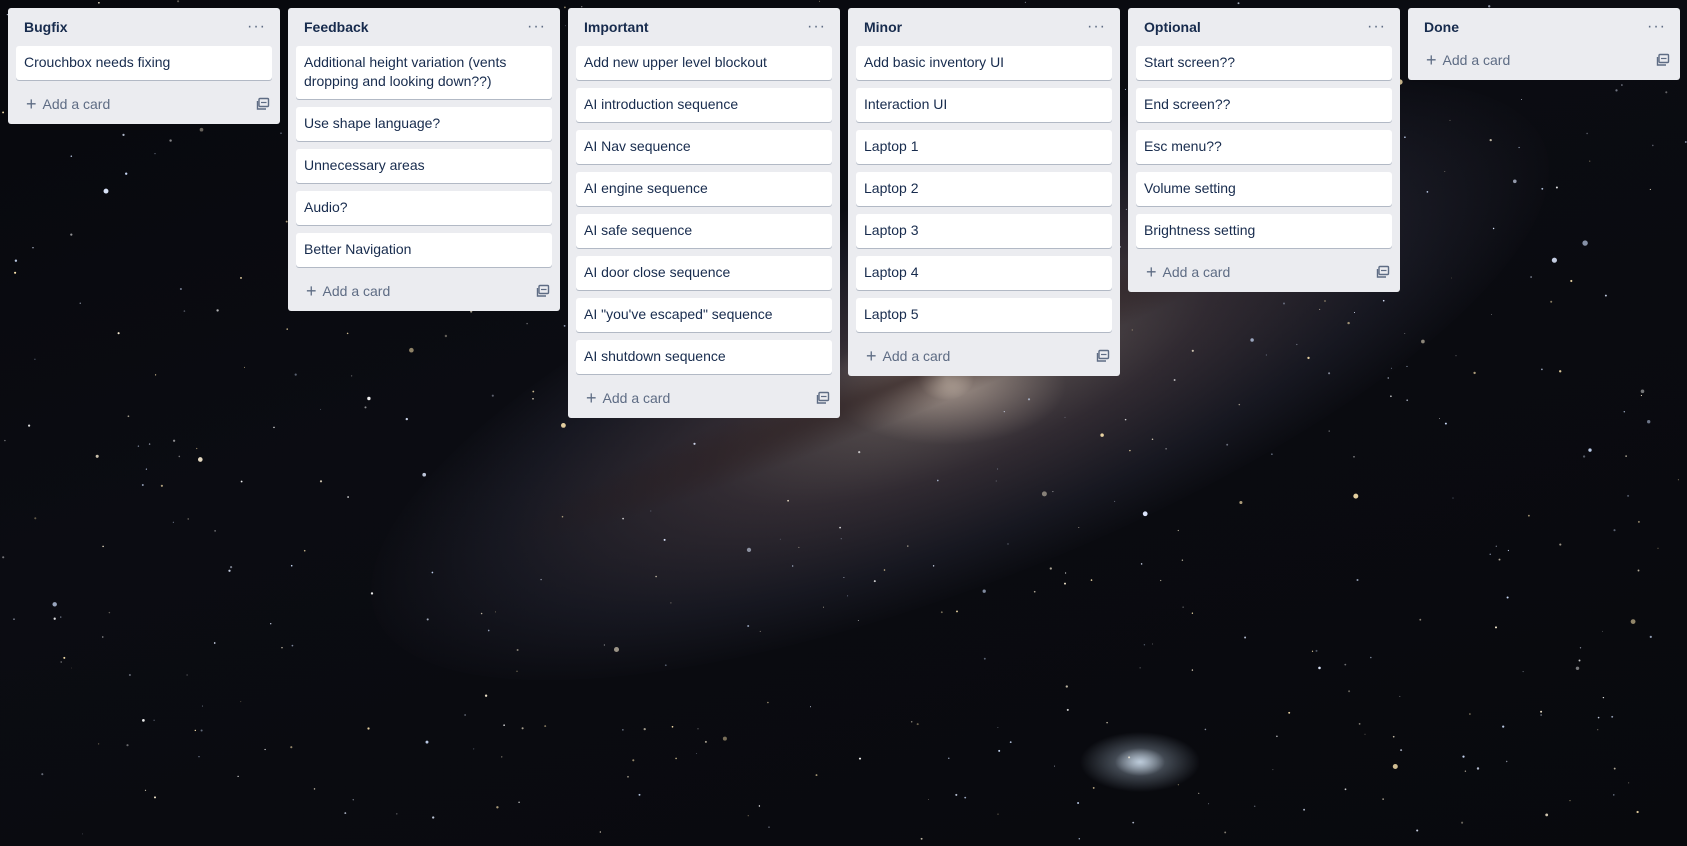 The width and height of the screenshot is (1687, 846). What do you see at coordinates (704, 147) in the screenshot?
I see `card: AI Nav sequence` at bounding box center [704, 147].